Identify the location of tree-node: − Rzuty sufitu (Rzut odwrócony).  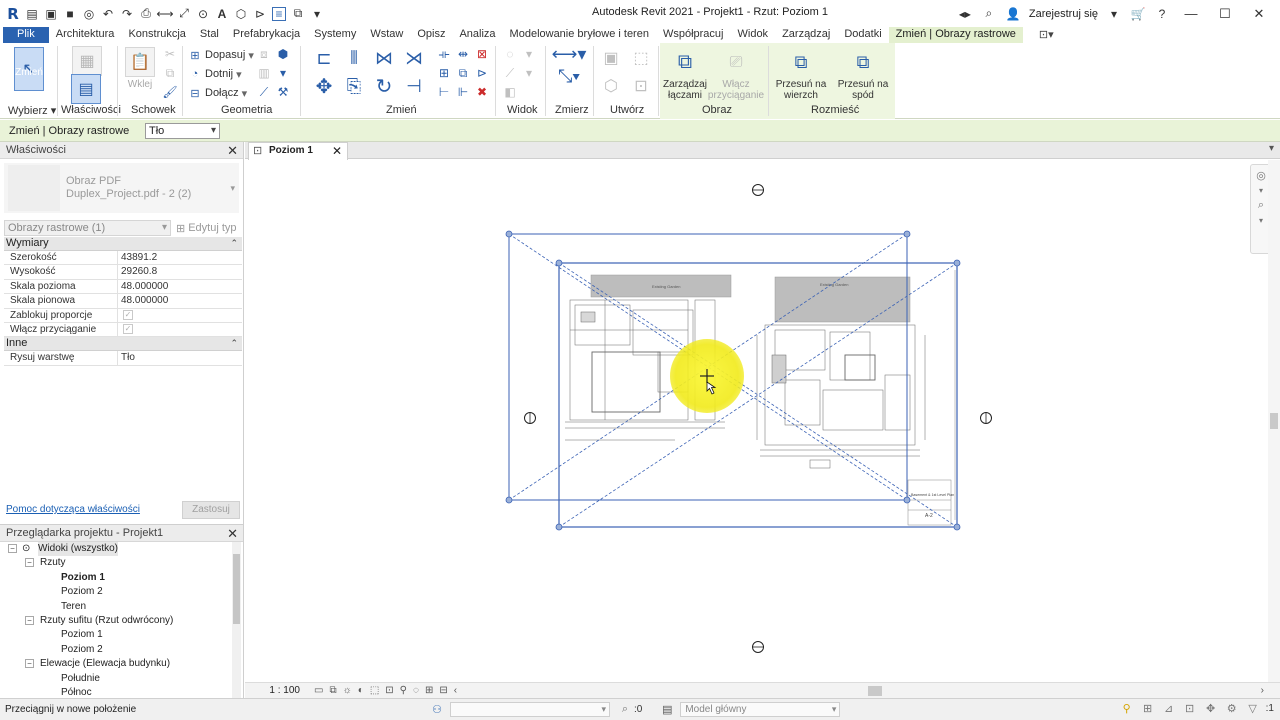
(116, 621).